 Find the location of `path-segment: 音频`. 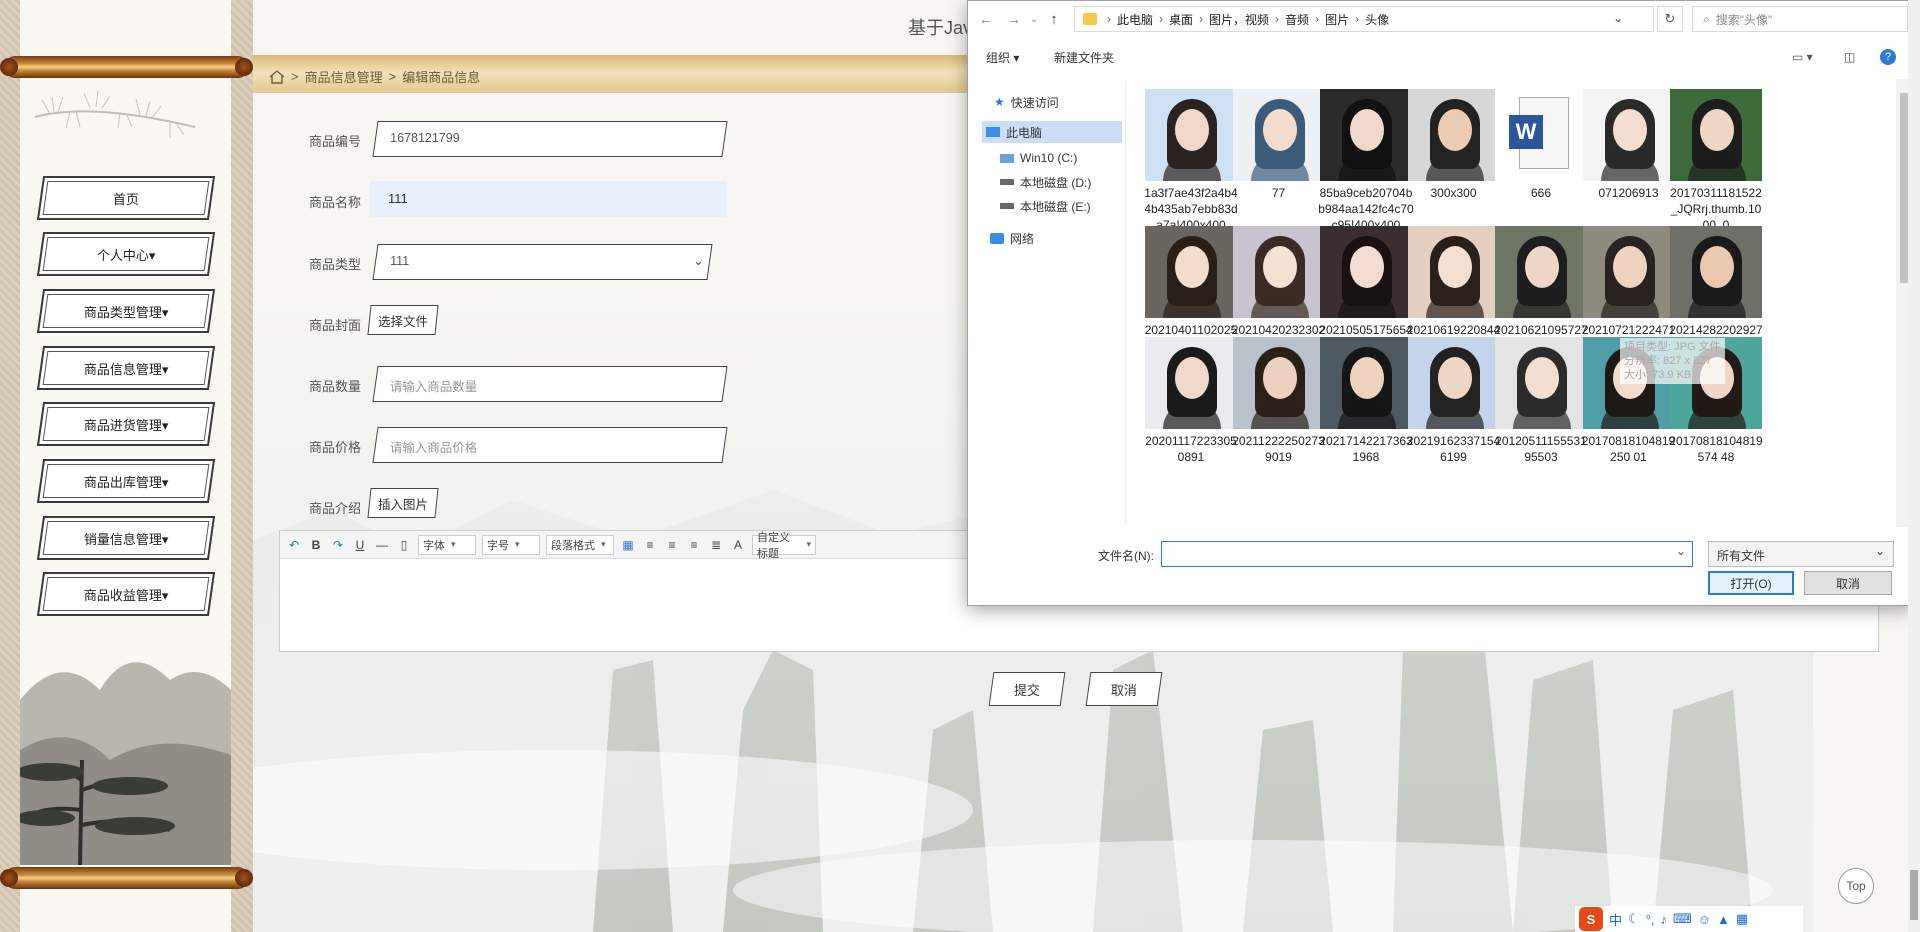

path-segment: 音频 is located at coordinates (1297, 19).